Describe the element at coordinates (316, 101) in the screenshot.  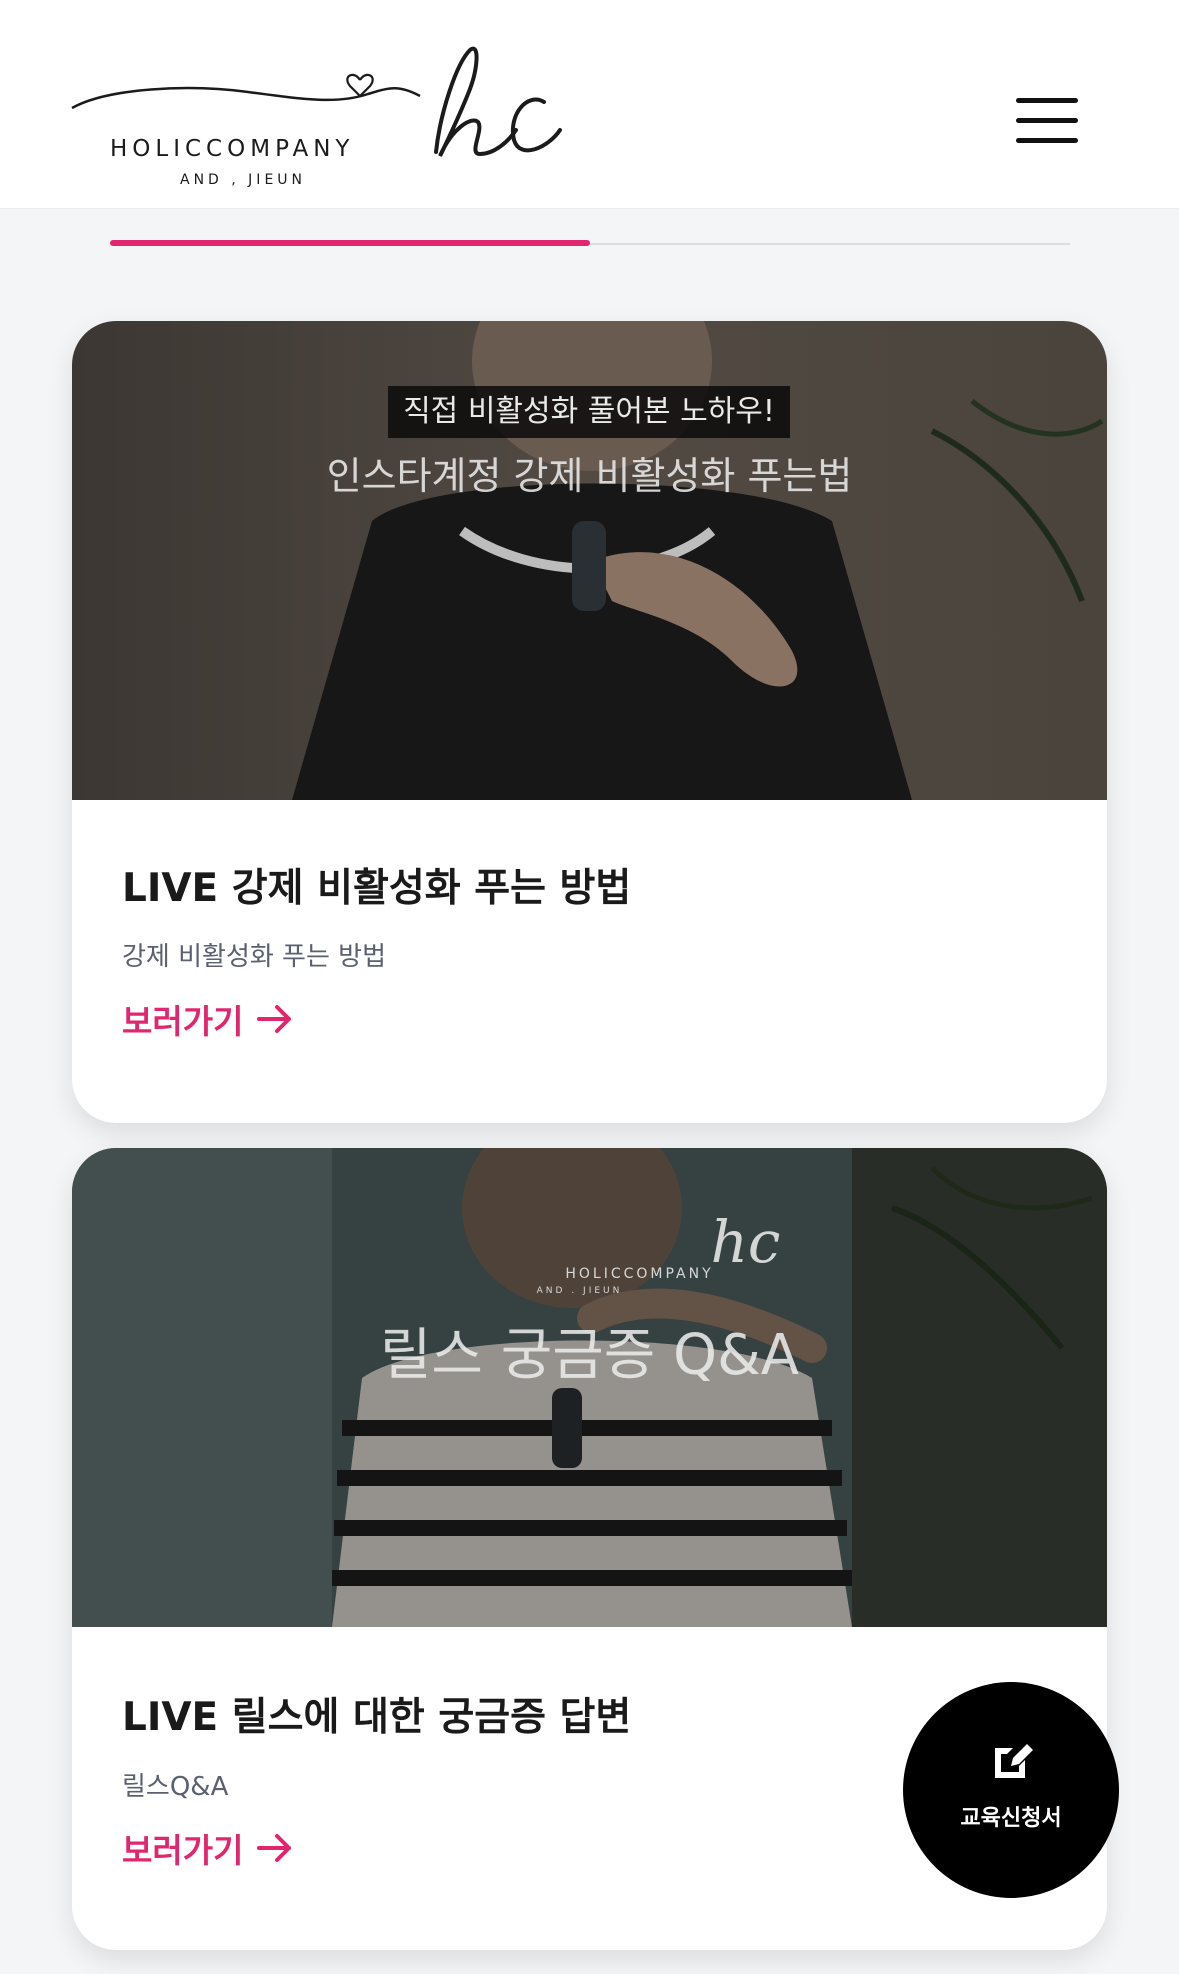
I see `logo-swash` at that location.